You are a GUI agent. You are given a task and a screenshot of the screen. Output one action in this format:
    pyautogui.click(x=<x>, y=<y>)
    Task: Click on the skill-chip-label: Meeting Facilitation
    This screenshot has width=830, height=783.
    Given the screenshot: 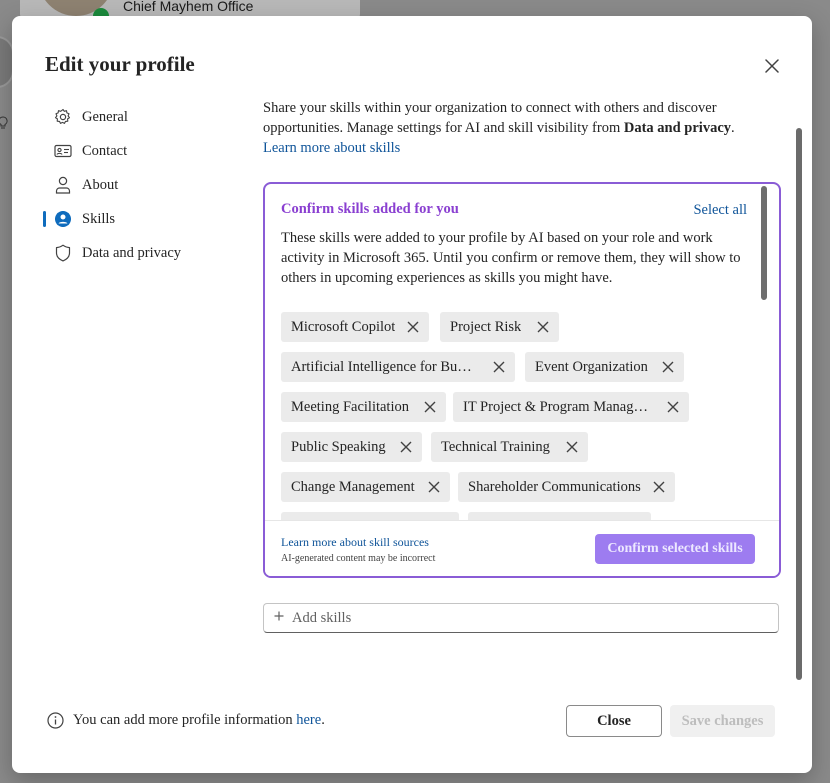 What is the action you would take?
    pyautogui.click(x=350, y=406)
    